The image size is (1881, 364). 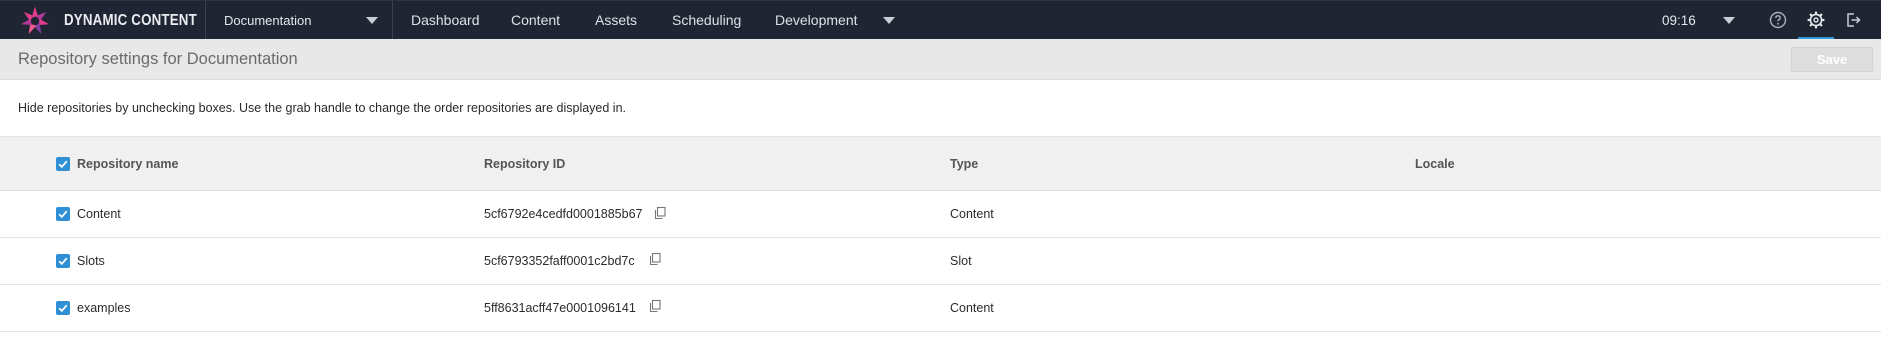 What do you see at coordinates (158, 59) in the screenshot?
I see `page-title: Repository settings for Documentation` at bounding box center [158, 59].